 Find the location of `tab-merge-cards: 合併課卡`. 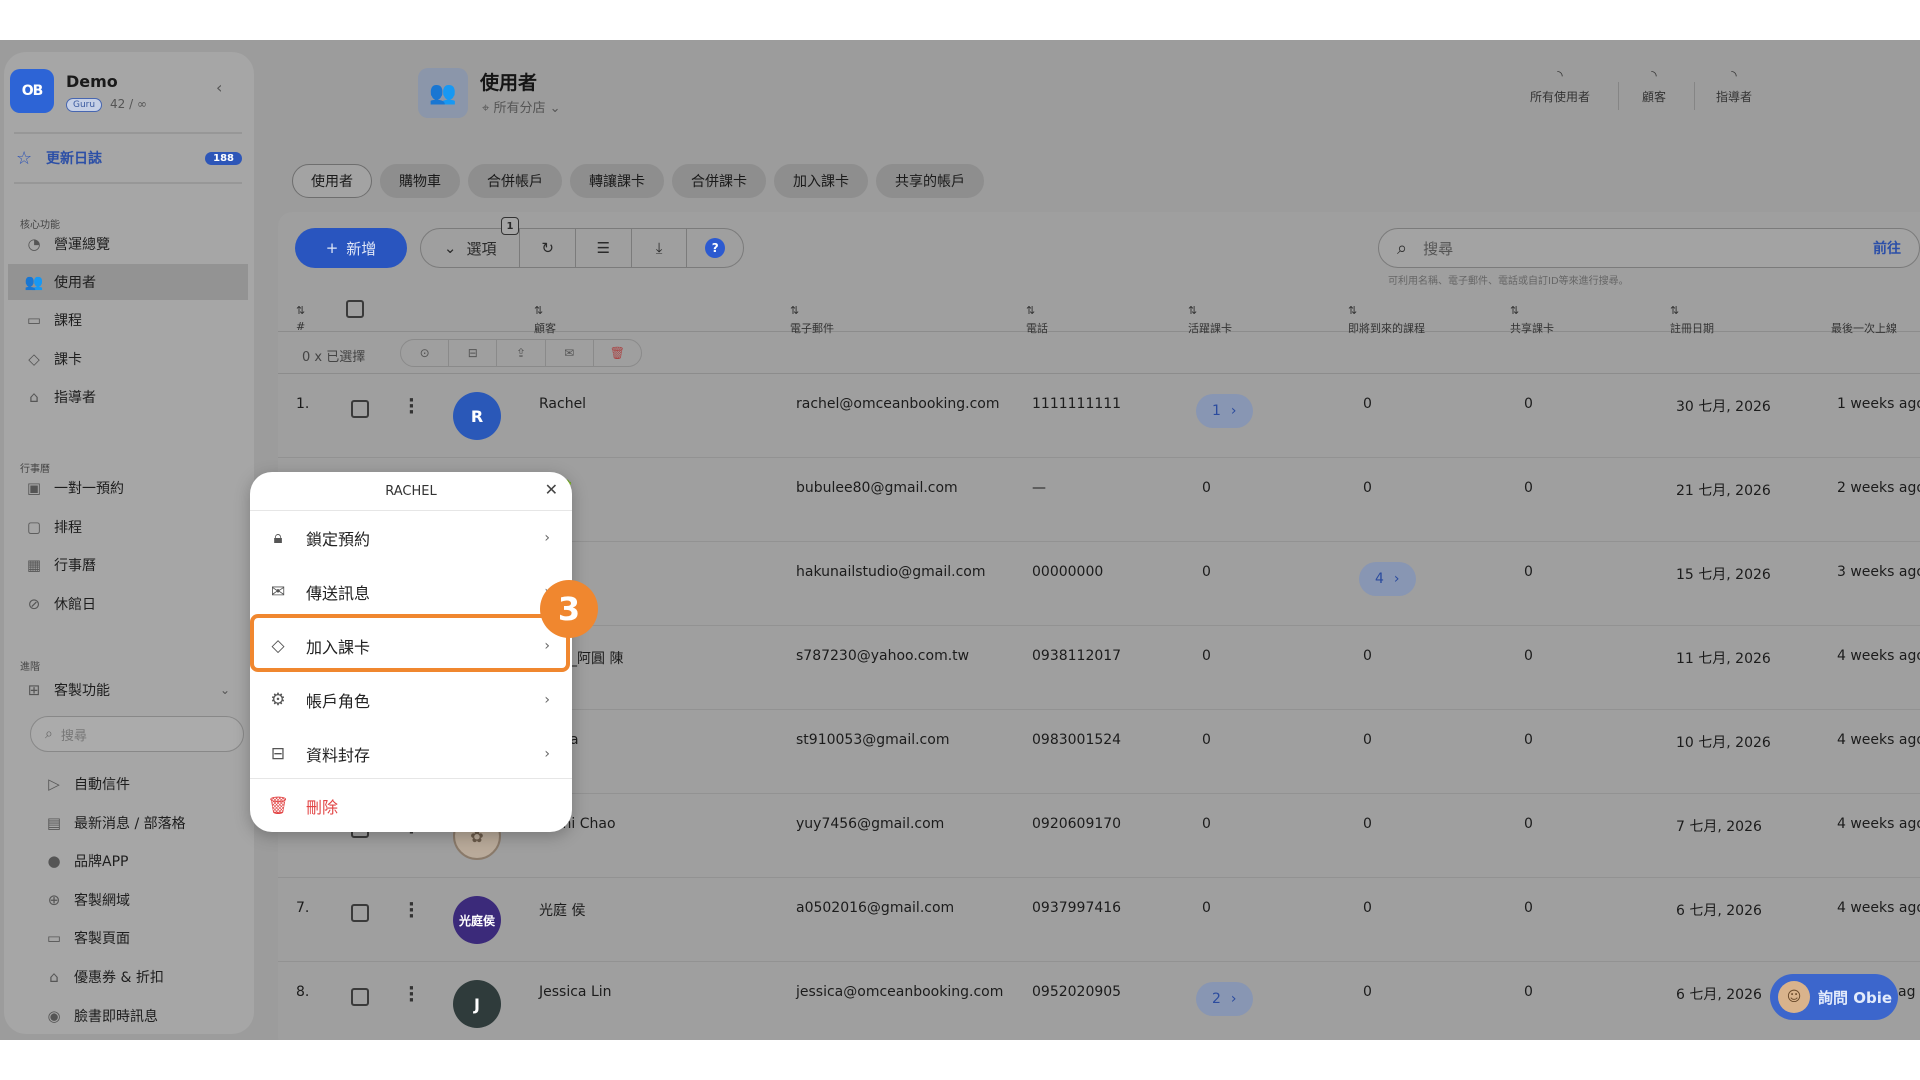

tab-merge-cards: 合併課卡 is located at coordinates (719, 181).